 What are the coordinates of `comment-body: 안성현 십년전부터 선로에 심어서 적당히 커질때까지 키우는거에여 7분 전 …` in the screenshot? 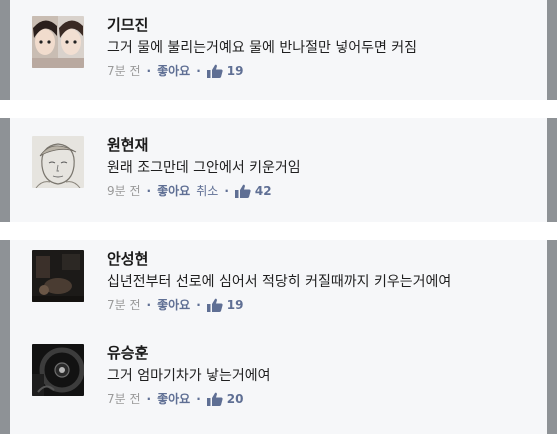 It's located at (327, 281).